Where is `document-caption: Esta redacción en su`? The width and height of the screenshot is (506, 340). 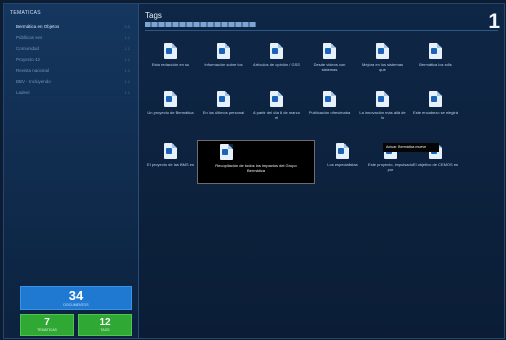
document-caption: Esta redacción en su is located at coordinates (170, 64).